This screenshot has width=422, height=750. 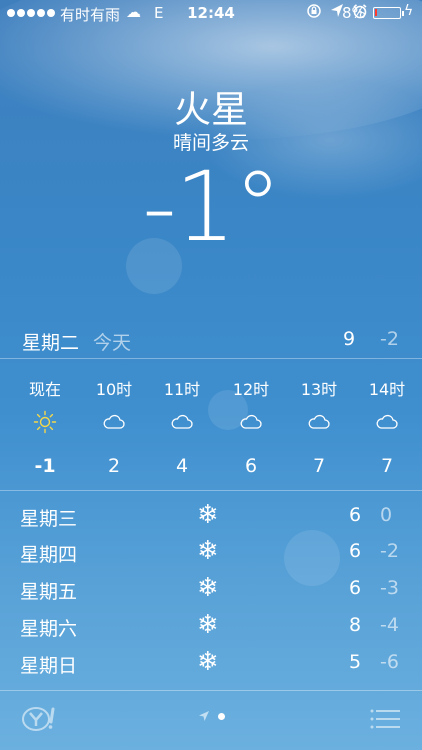 I want to click on forecast-low: -2, so click(x=389, y=551).